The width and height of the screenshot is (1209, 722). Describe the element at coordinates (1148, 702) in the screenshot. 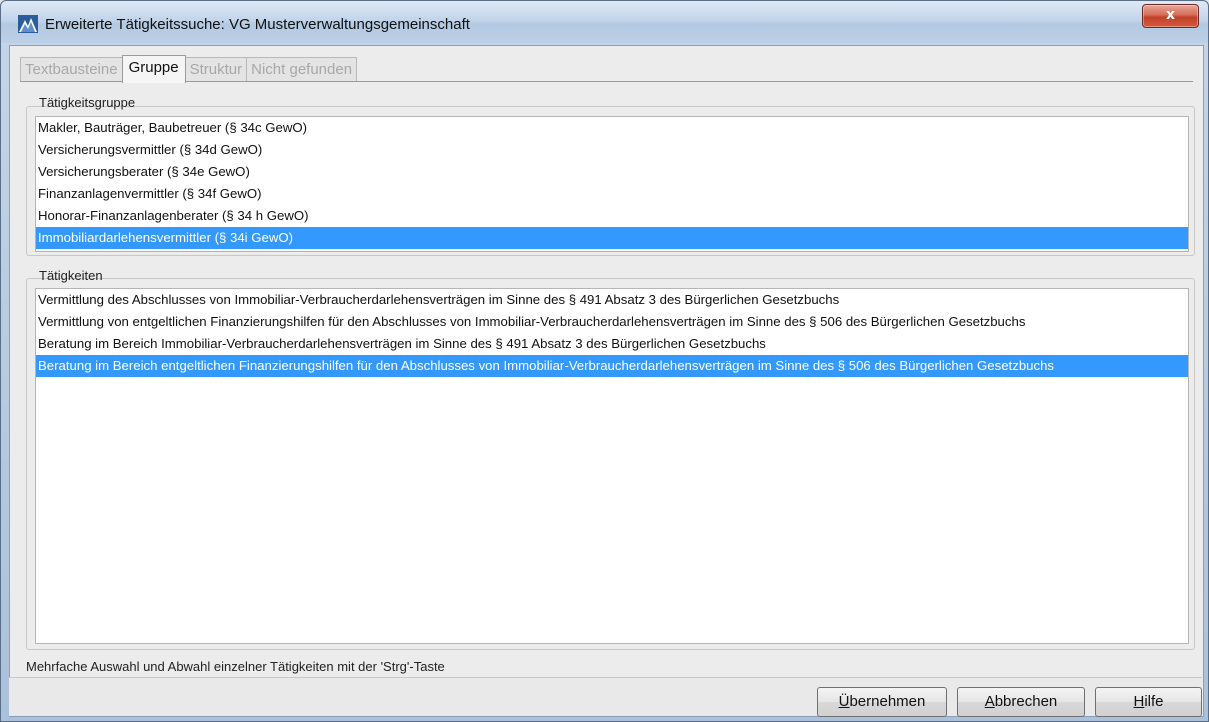

I see `hilfe-button: Hilfe` at that location.